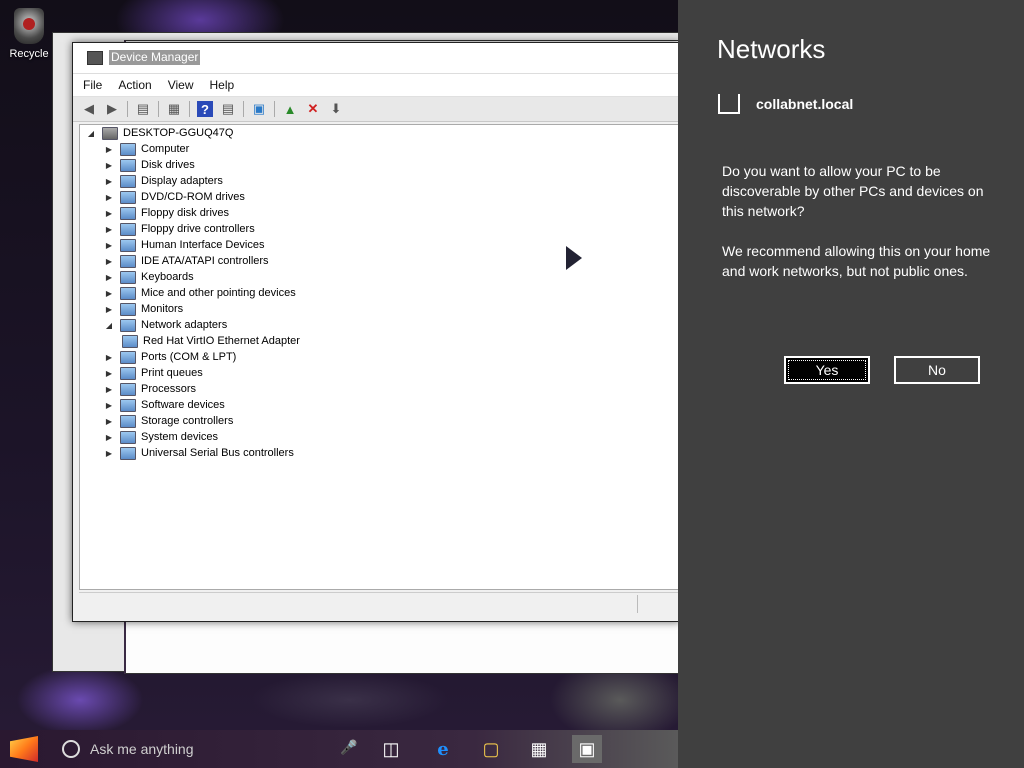 The image size is (1024, 768). Describe the element at coordinates (24, 749) in the screenshot. I see `start-button` at that location.